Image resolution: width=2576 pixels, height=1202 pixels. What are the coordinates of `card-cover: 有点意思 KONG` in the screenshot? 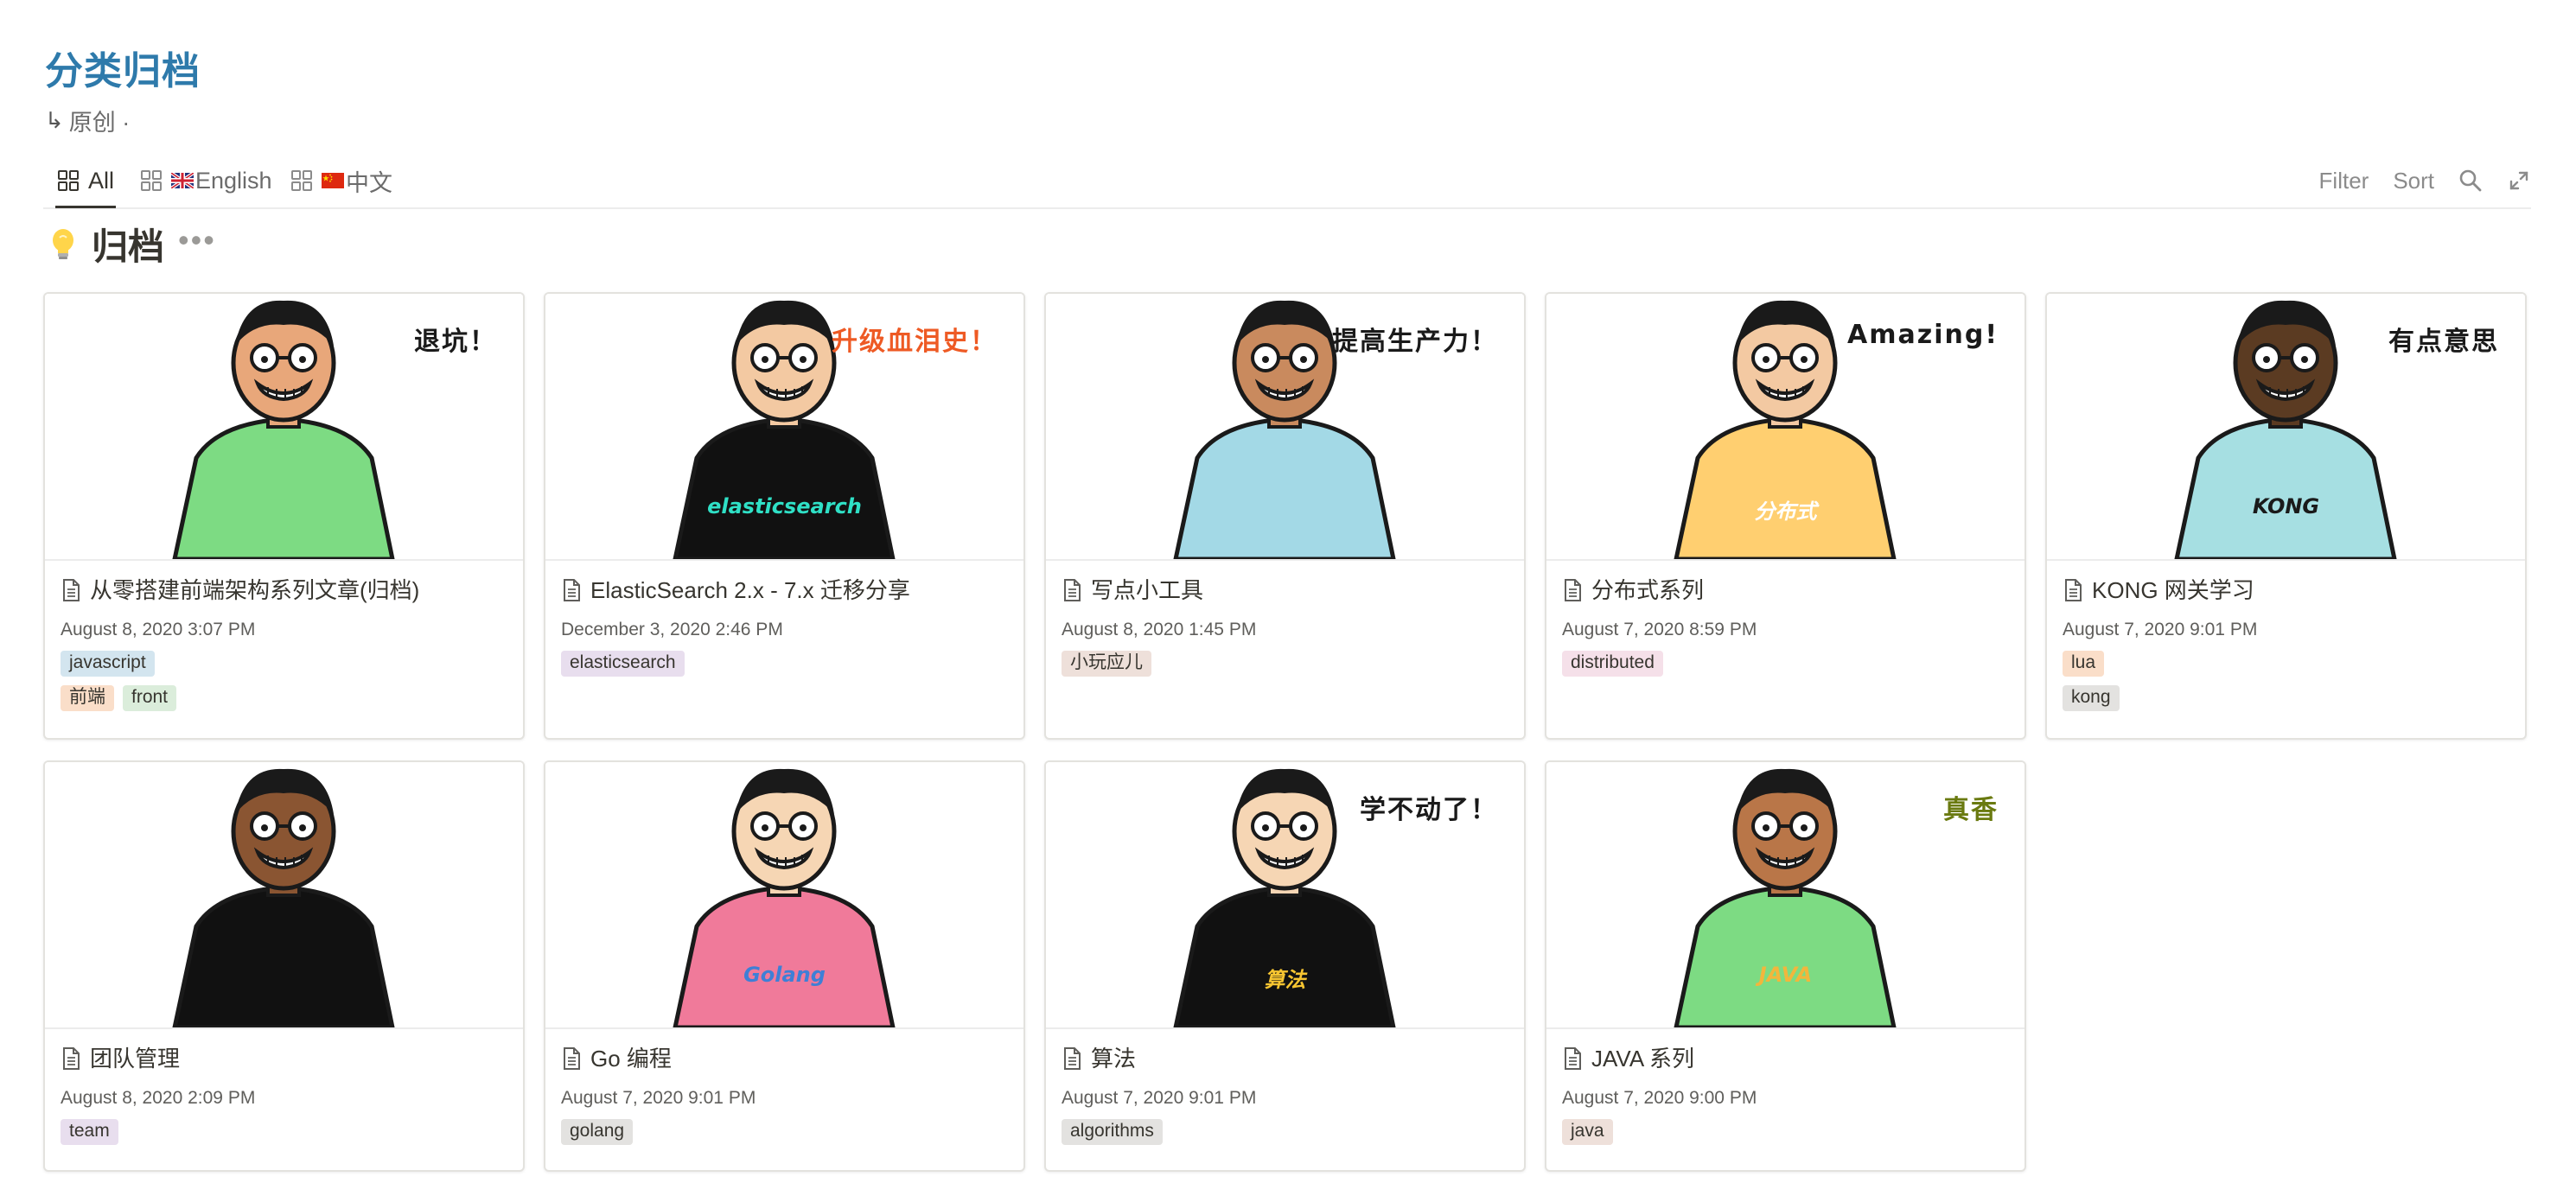 It's located at (2286, 427).